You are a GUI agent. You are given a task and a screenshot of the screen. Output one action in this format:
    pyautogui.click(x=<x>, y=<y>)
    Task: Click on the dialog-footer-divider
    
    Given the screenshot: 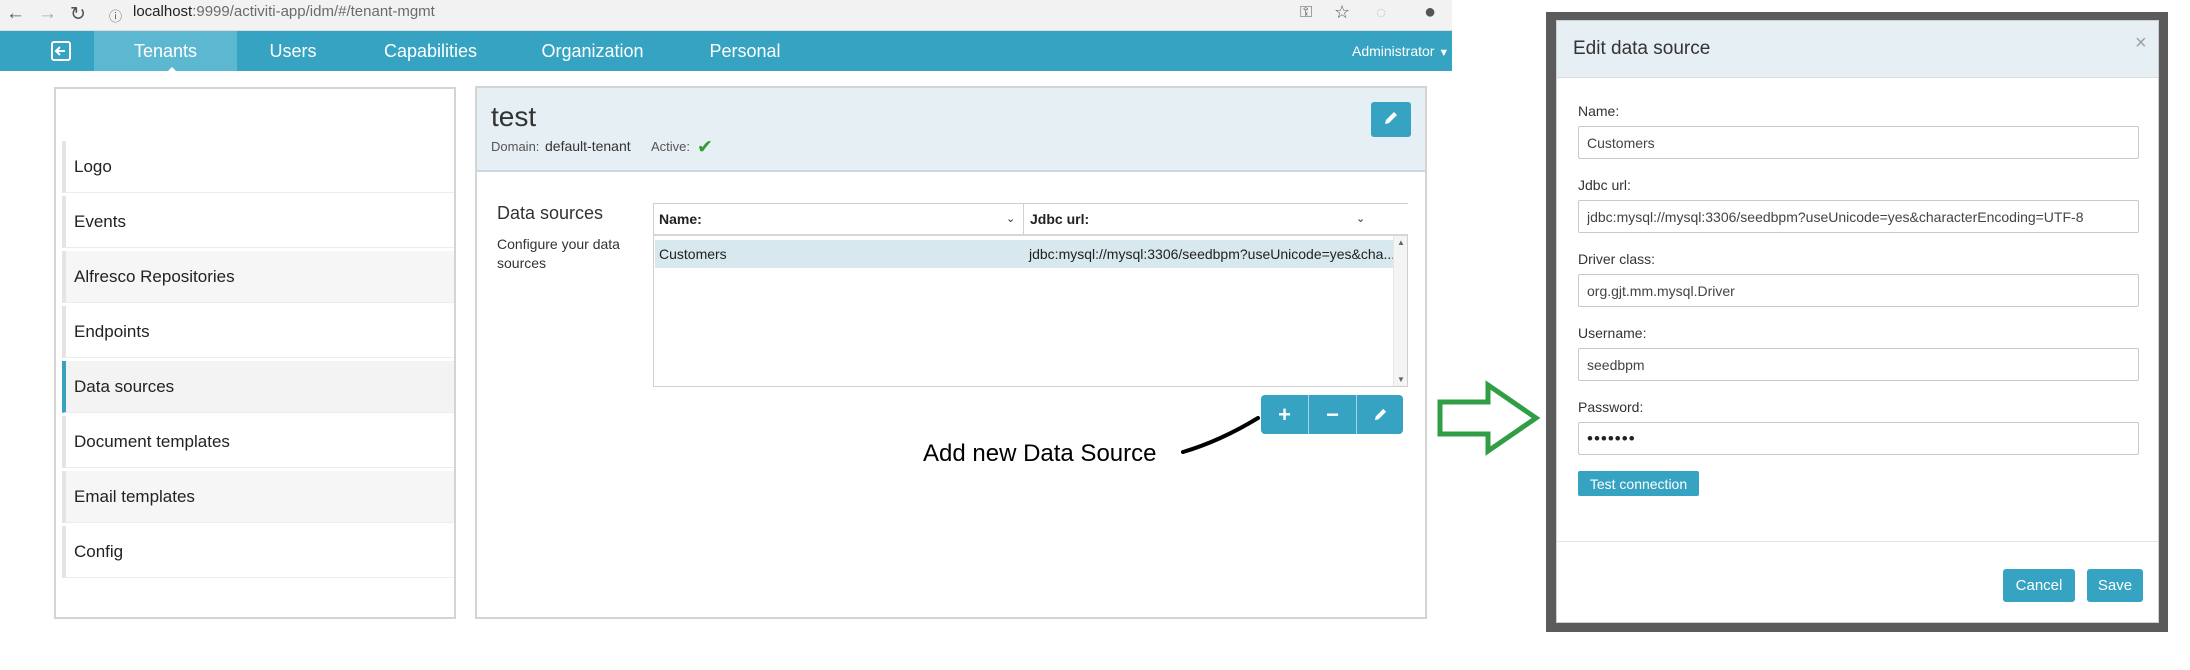 What is the action you would take?
    pyautogui.click(x=1857, y=541)
    